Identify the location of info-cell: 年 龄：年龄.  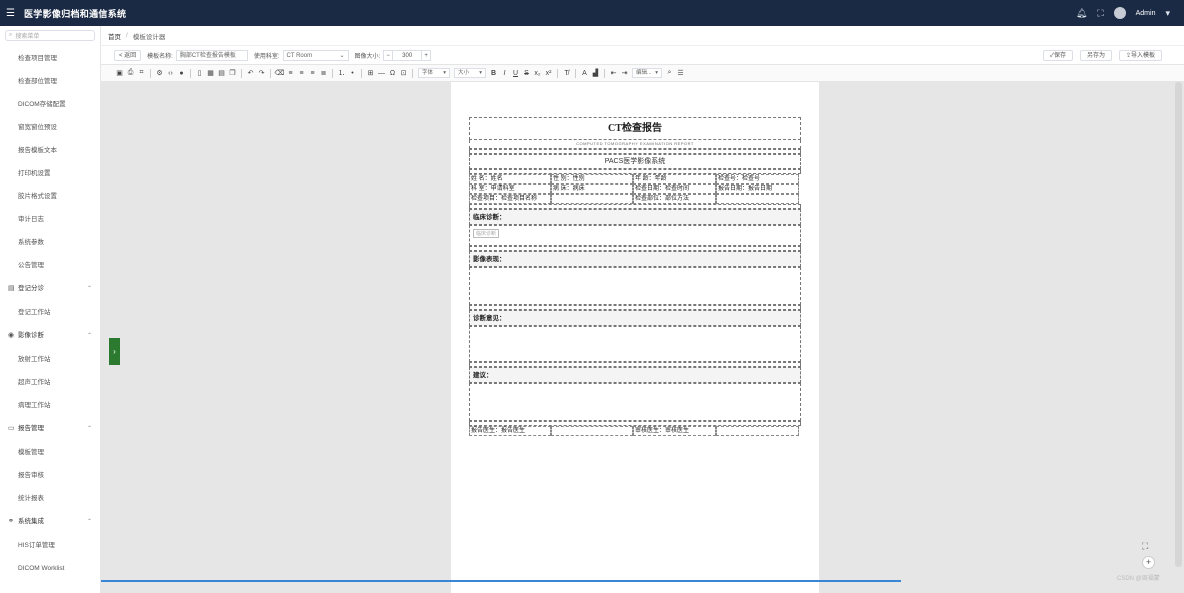
(674, 179).